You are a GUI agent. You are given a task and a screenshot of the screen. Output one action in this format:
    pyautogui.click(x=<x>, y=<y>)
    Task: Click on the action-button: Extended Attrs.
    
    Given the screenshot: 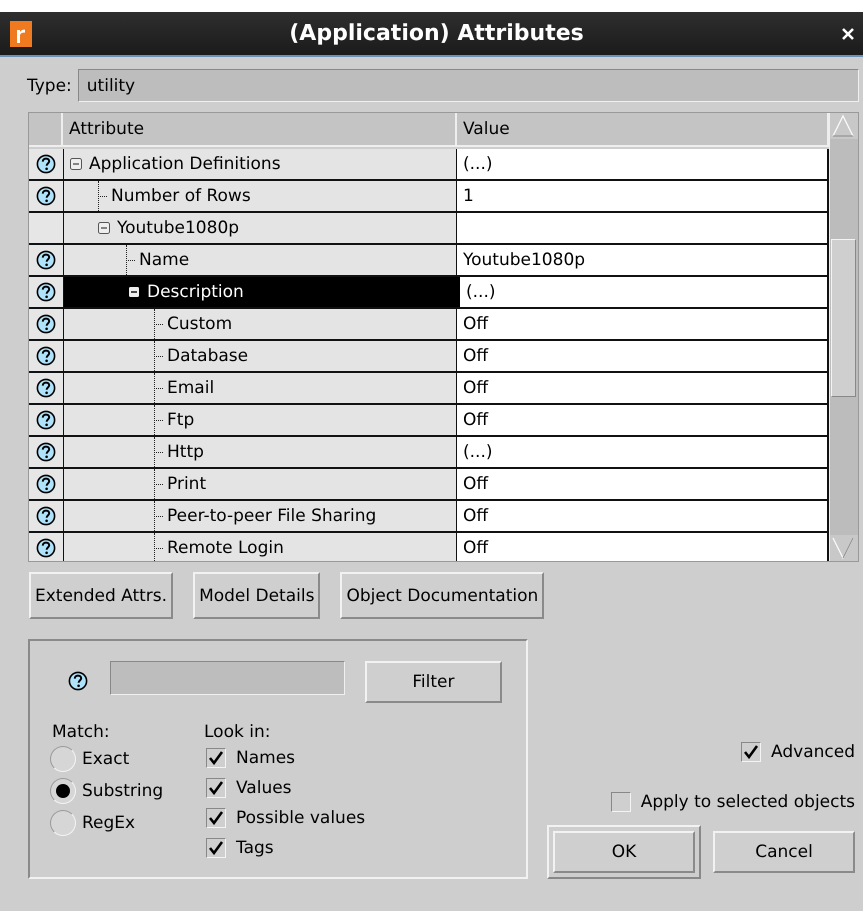 What is the action you would take?
    pyautogui.click(x=101, y=595)
    